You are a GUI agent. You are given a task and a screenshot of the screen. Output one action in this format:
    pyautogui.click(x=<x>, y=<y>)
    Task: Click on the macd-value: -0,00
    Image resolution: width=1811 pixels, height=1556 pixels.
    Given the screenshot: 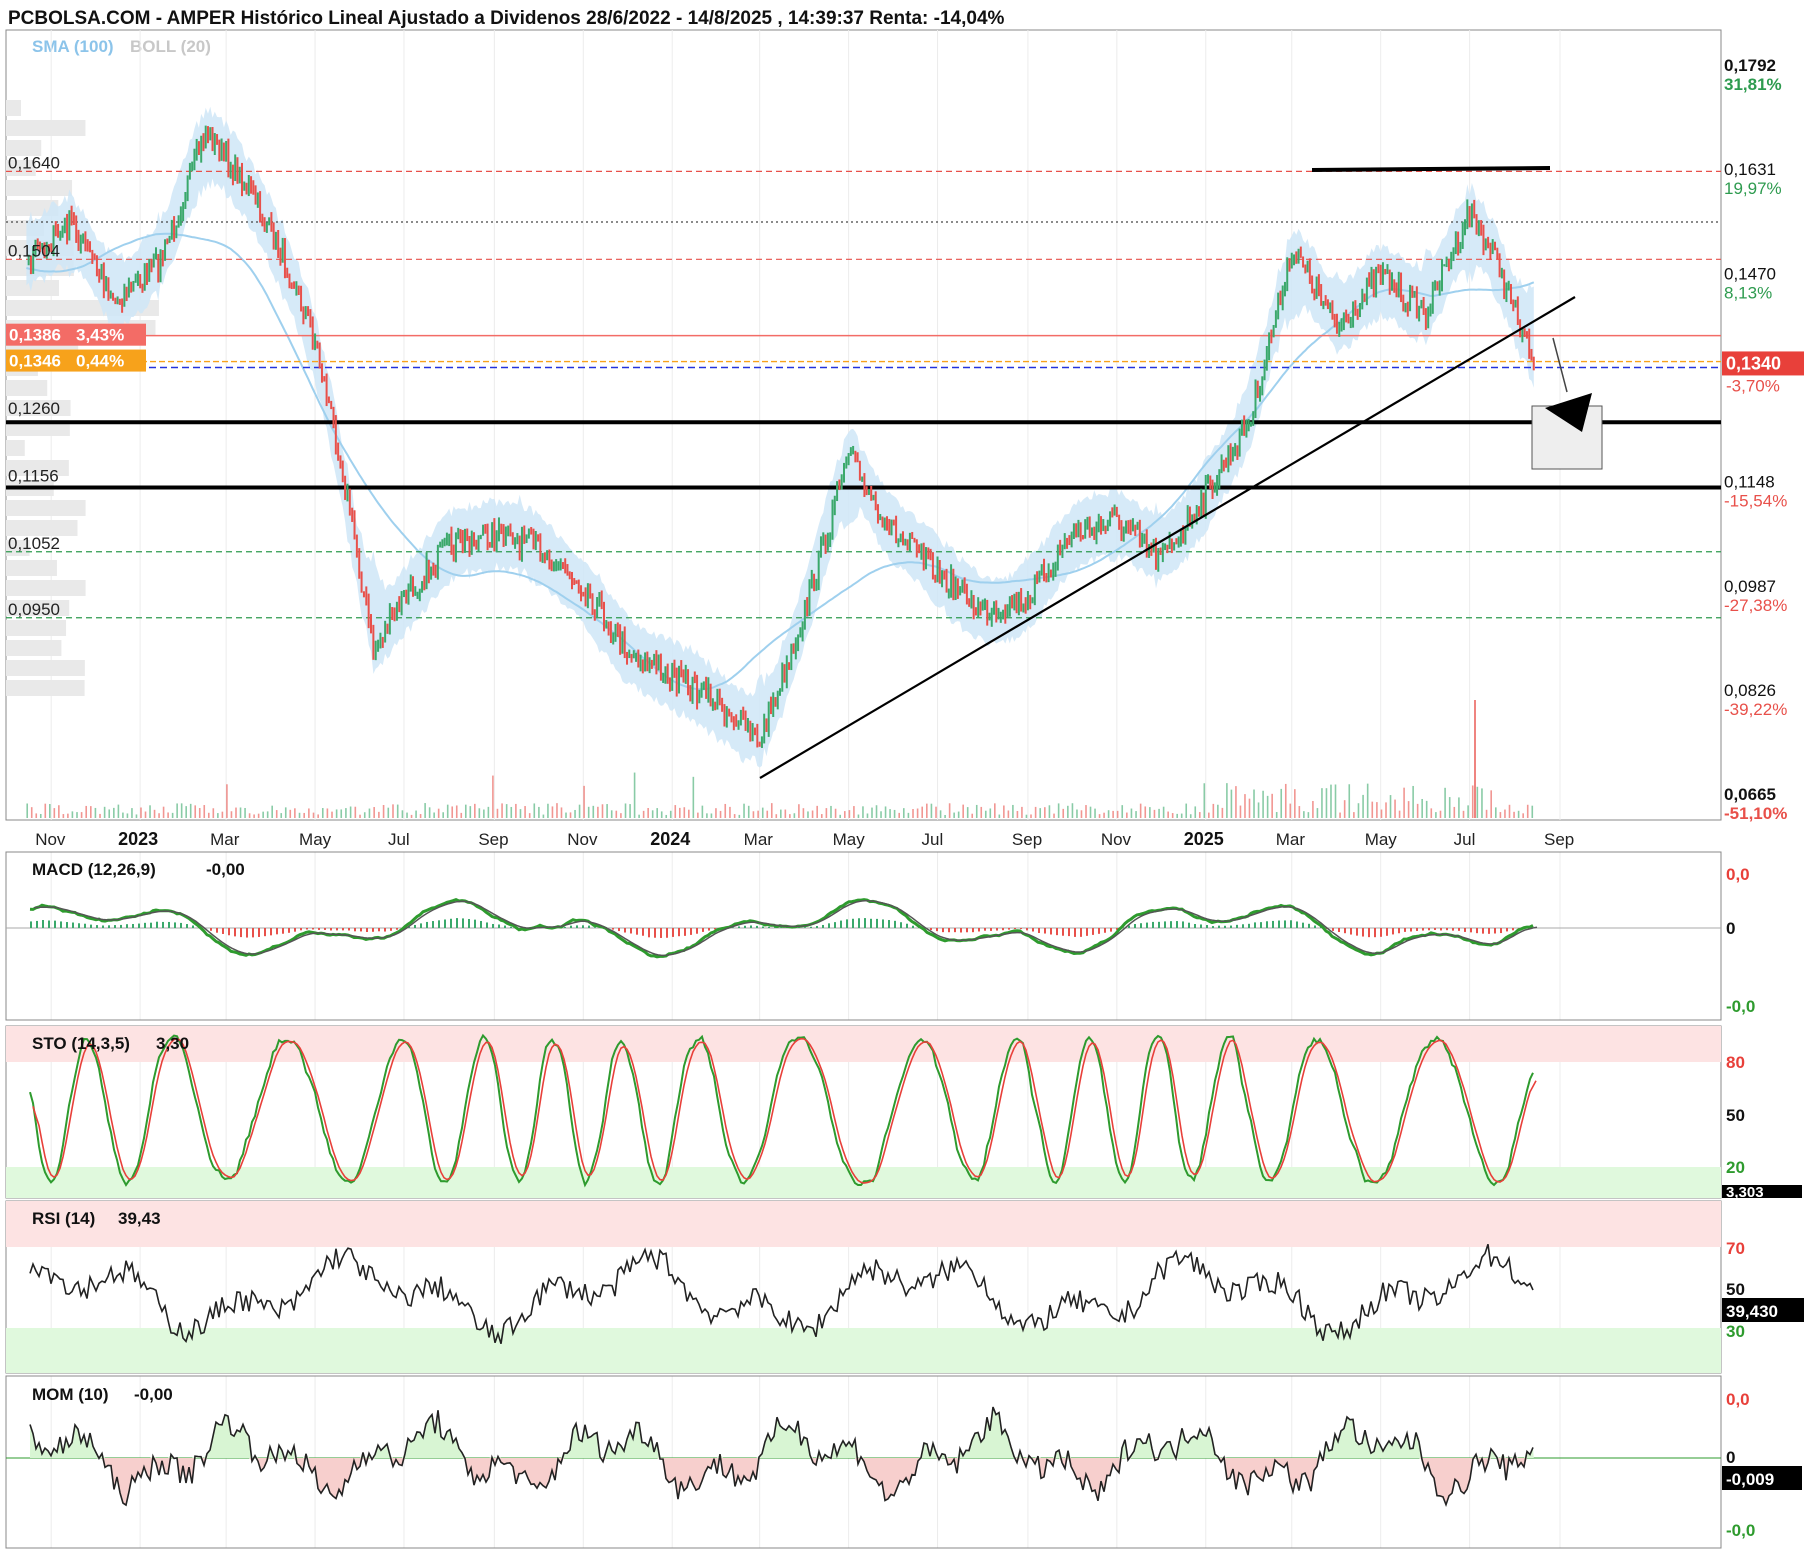 What is the action you would take?
    pyautogui.click(x=225, y=869)
    